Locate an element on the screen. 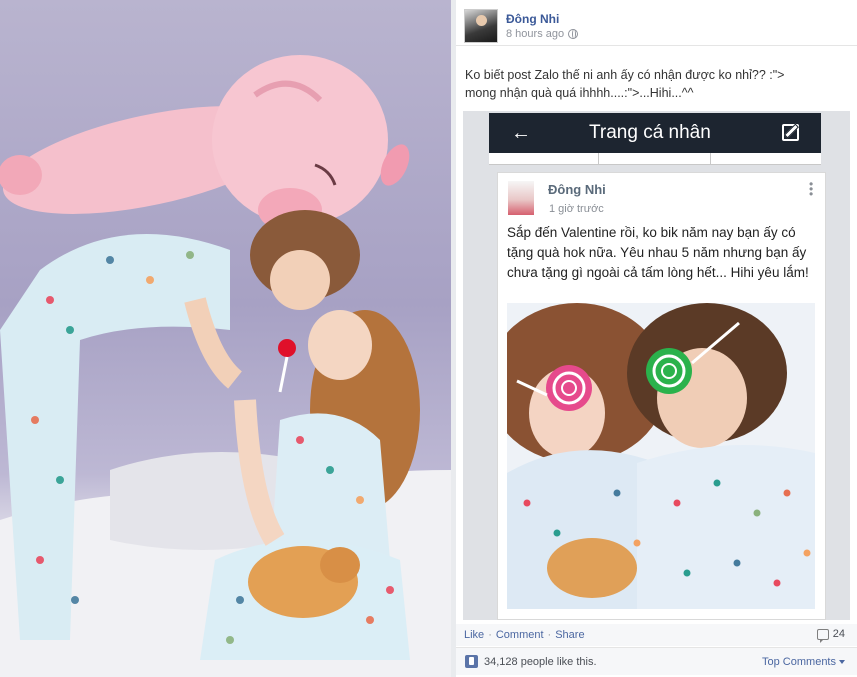 This screenshot has width=857, height=677. author-block: Đông Nhi 8 hours ago is located at coordinates (542, 26).